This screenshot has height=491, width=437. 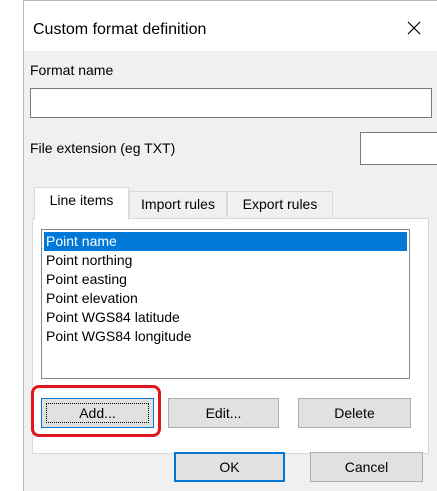 I want to click on ok-button-label: OK, so click(x=229, y=467).